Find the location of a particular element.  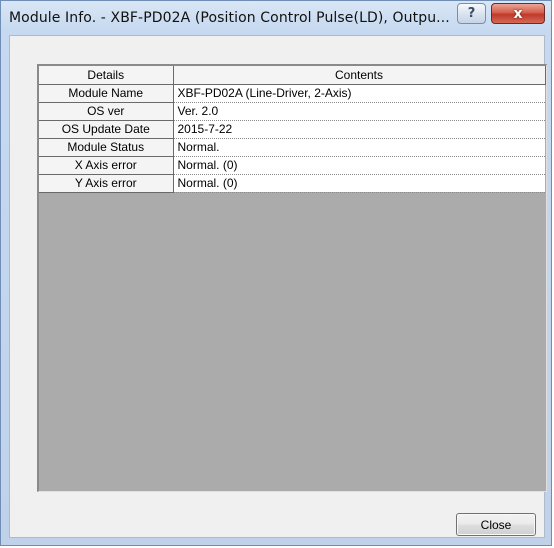

table-row: OS Update Date 2015-7-22 is located at coordinates (292, 129).